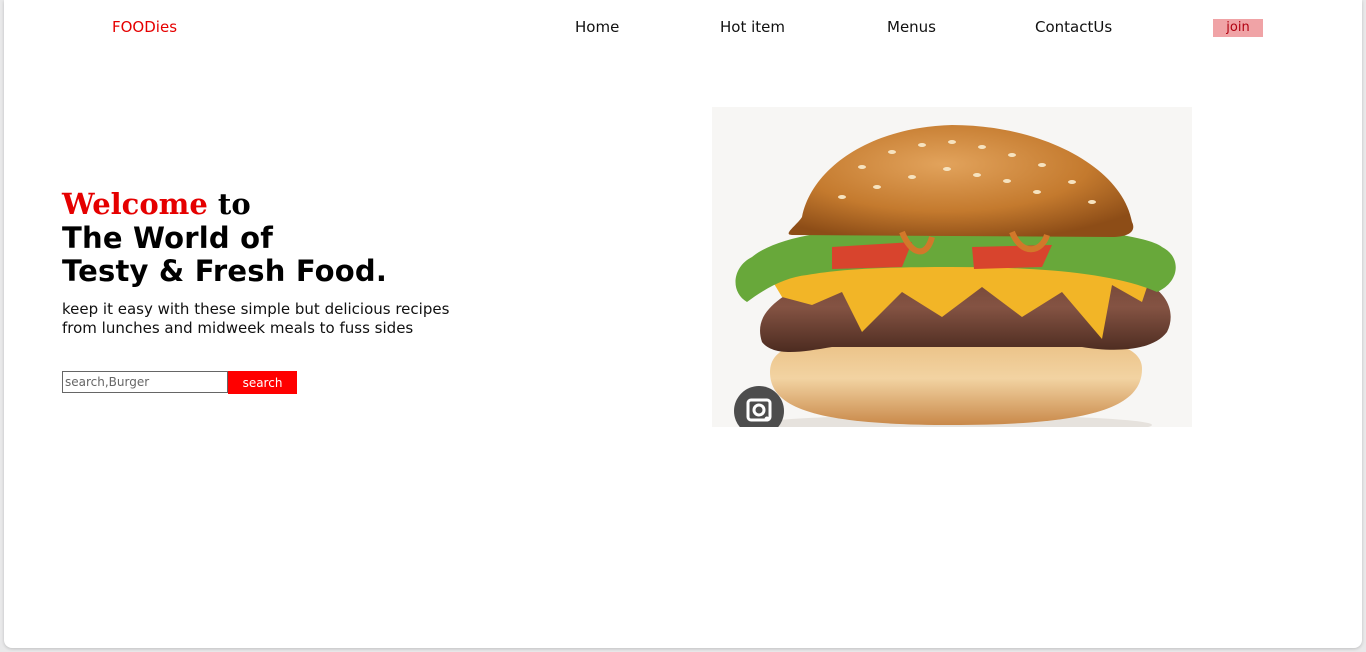  Describe the element at coordinates (145, 382) in the screenshot. I see `search-input` at that location.